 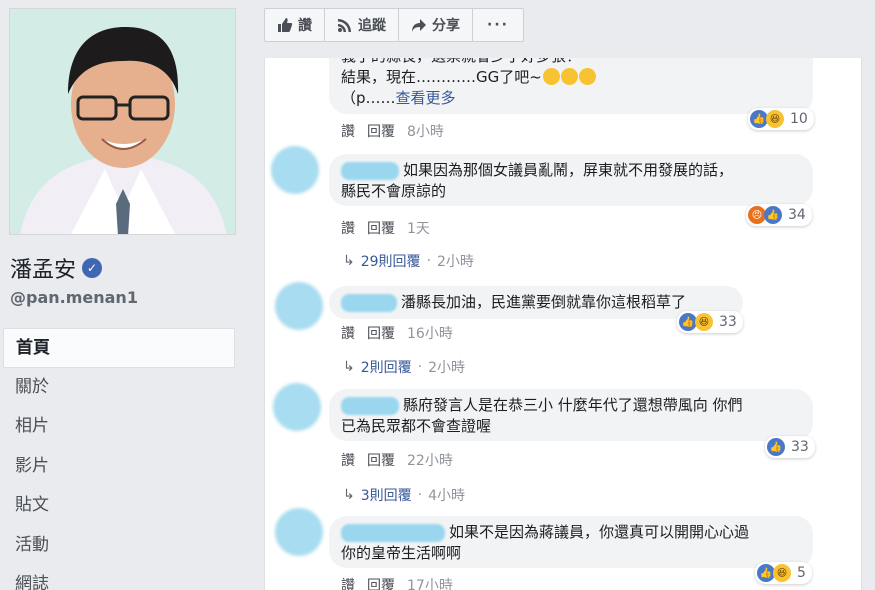 What do you see at coordinates (426, 98) in the screenshot?
I see `see-more-link: 查看更多` at bounding box center [426, 98].